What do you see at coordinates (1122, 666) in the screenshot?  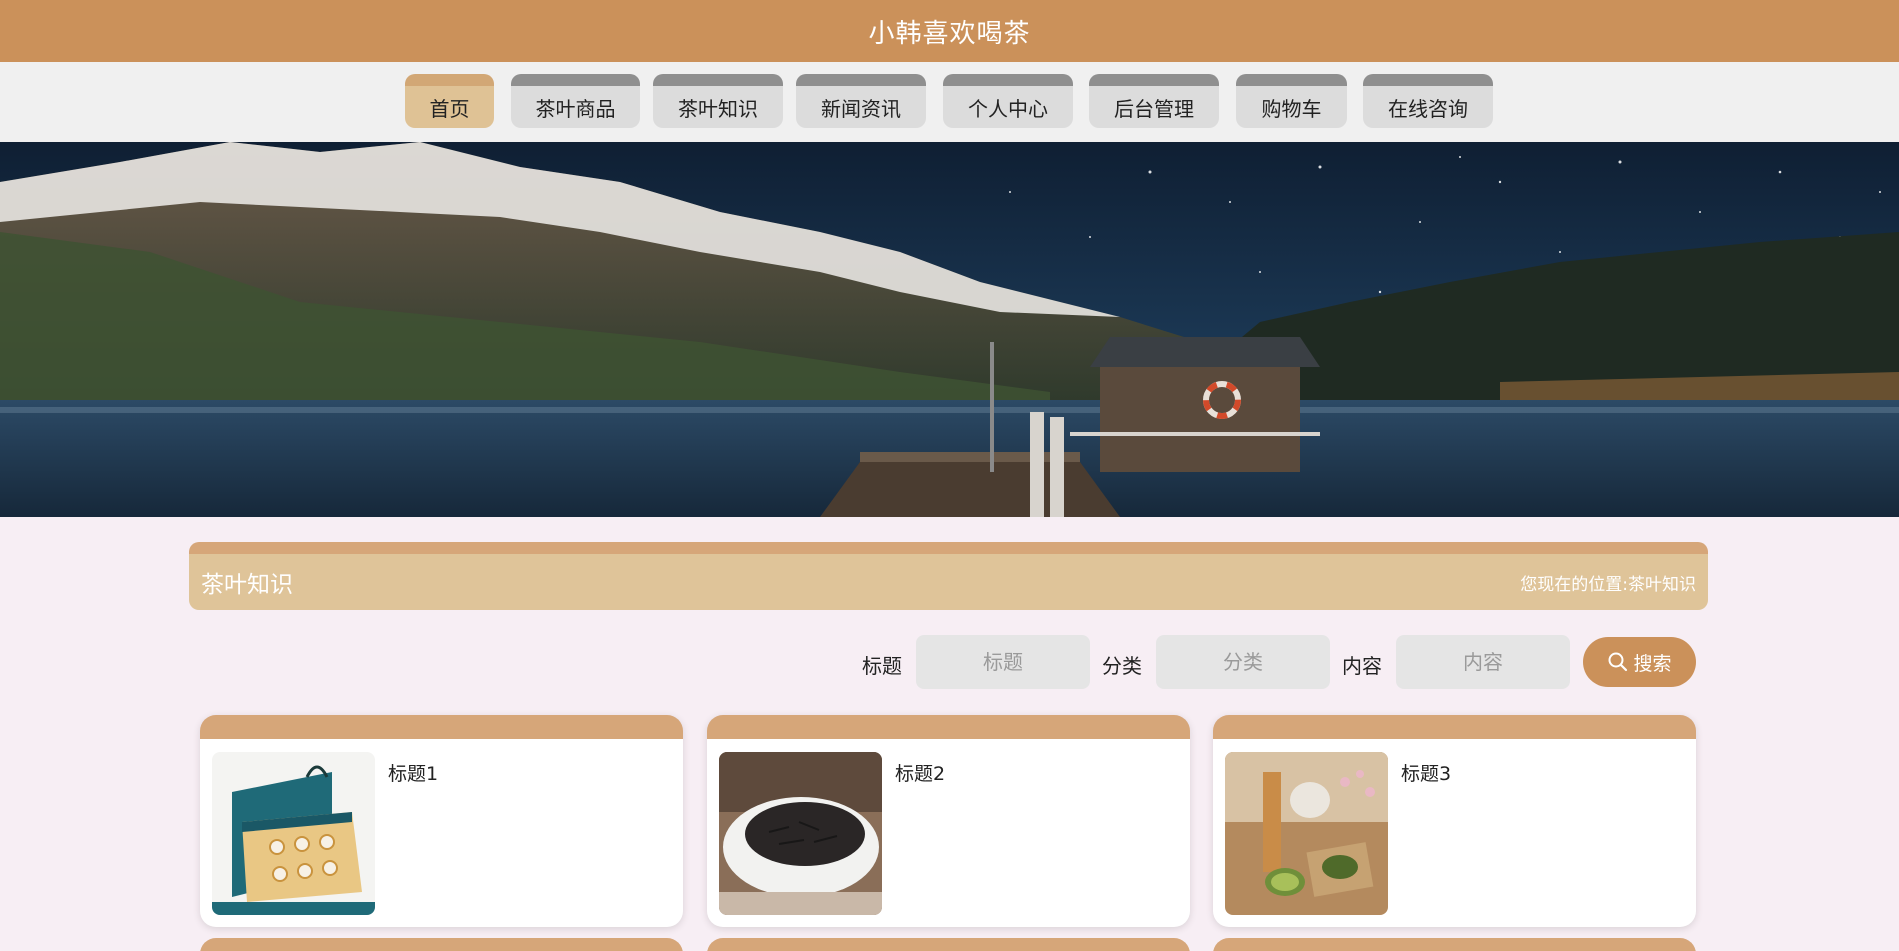 I see `category-search-label: 分类` at bounding box center [1122, 666].